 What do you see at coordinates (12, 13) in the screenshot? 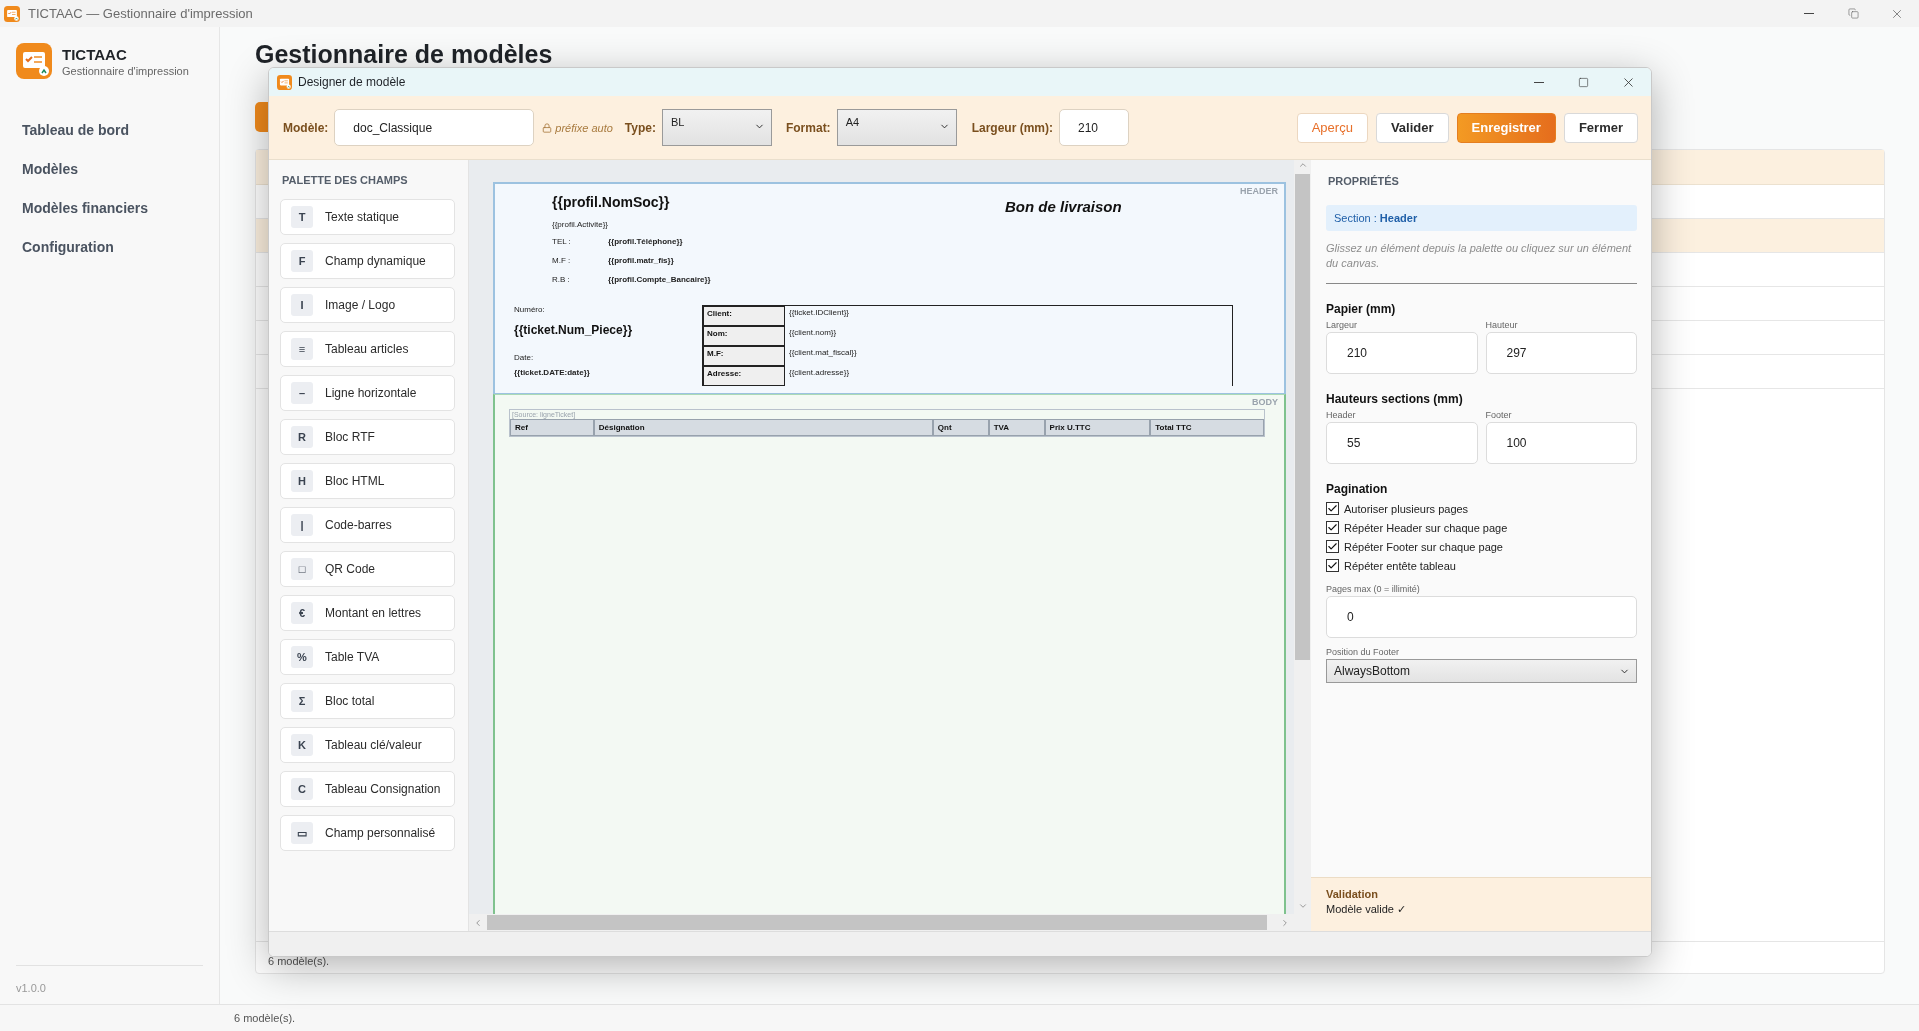
I see `app-logo-icon` at bounding box center [12, 13].